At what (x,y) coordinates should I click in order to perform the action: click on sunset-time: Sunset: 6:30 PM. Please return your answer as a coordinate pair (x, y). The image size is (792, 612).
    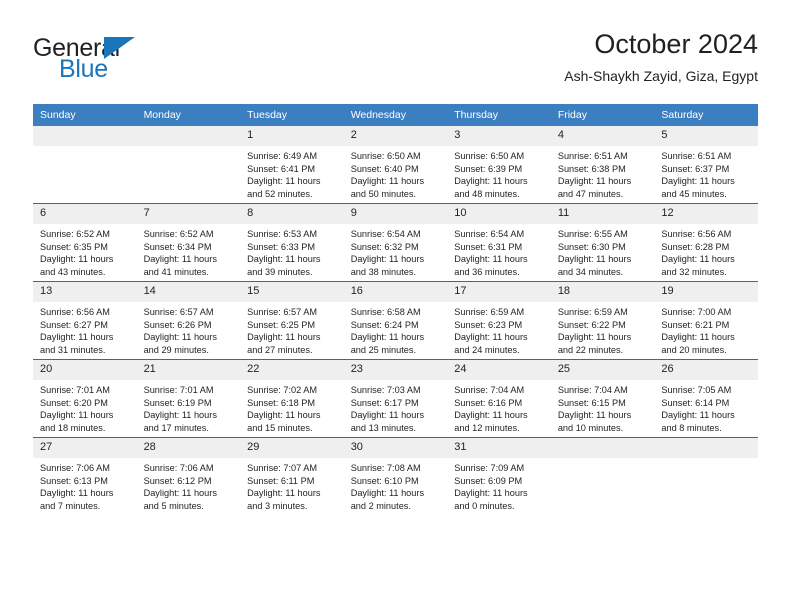
    Looking at the image, I should click on (591, 246).